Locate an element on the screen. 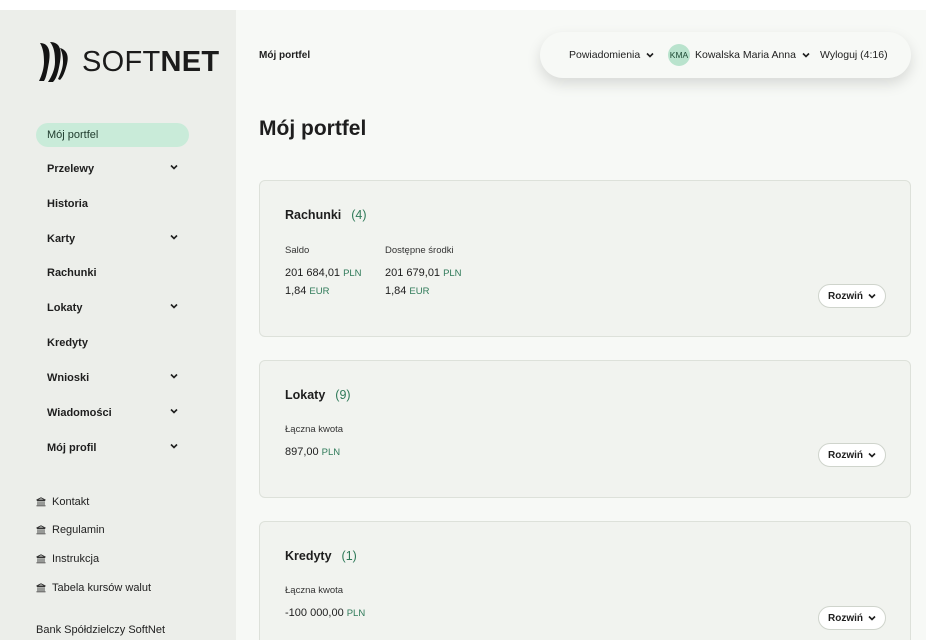  softnet-logo-icon is located at coordinates (53, 62).